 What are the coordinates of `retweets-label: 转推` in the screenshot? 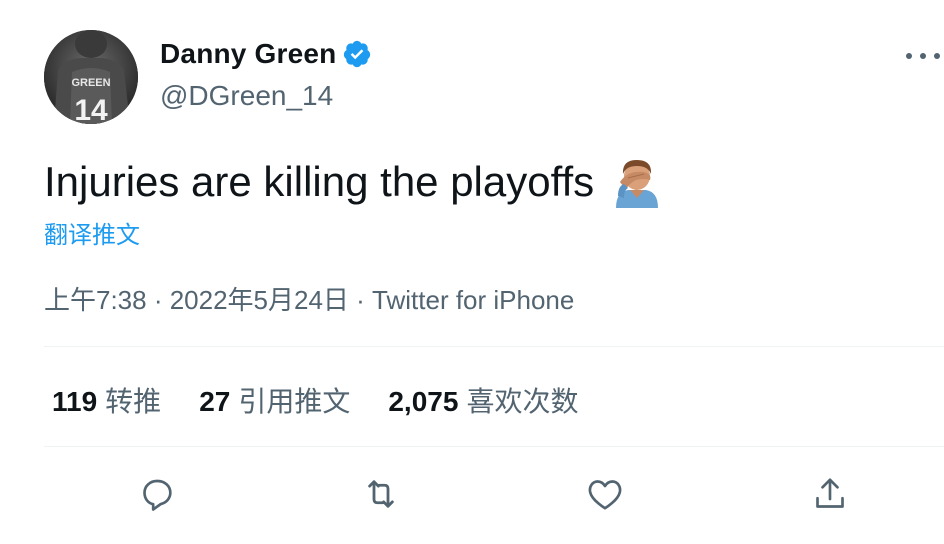 It's located at (133, 401).